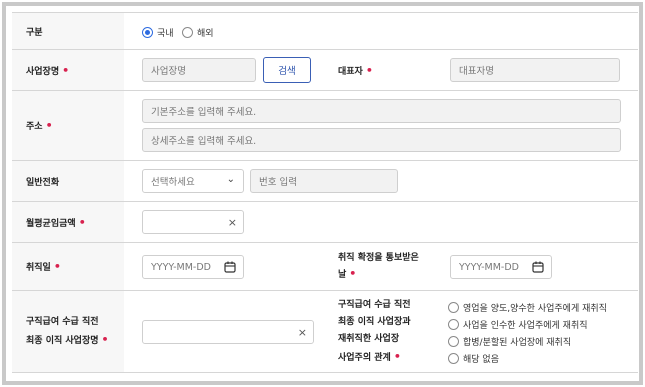  I want to click on row-business: 사업장명 • 사업장명 검색 대표자 • 대표자명, so click(325, 69).